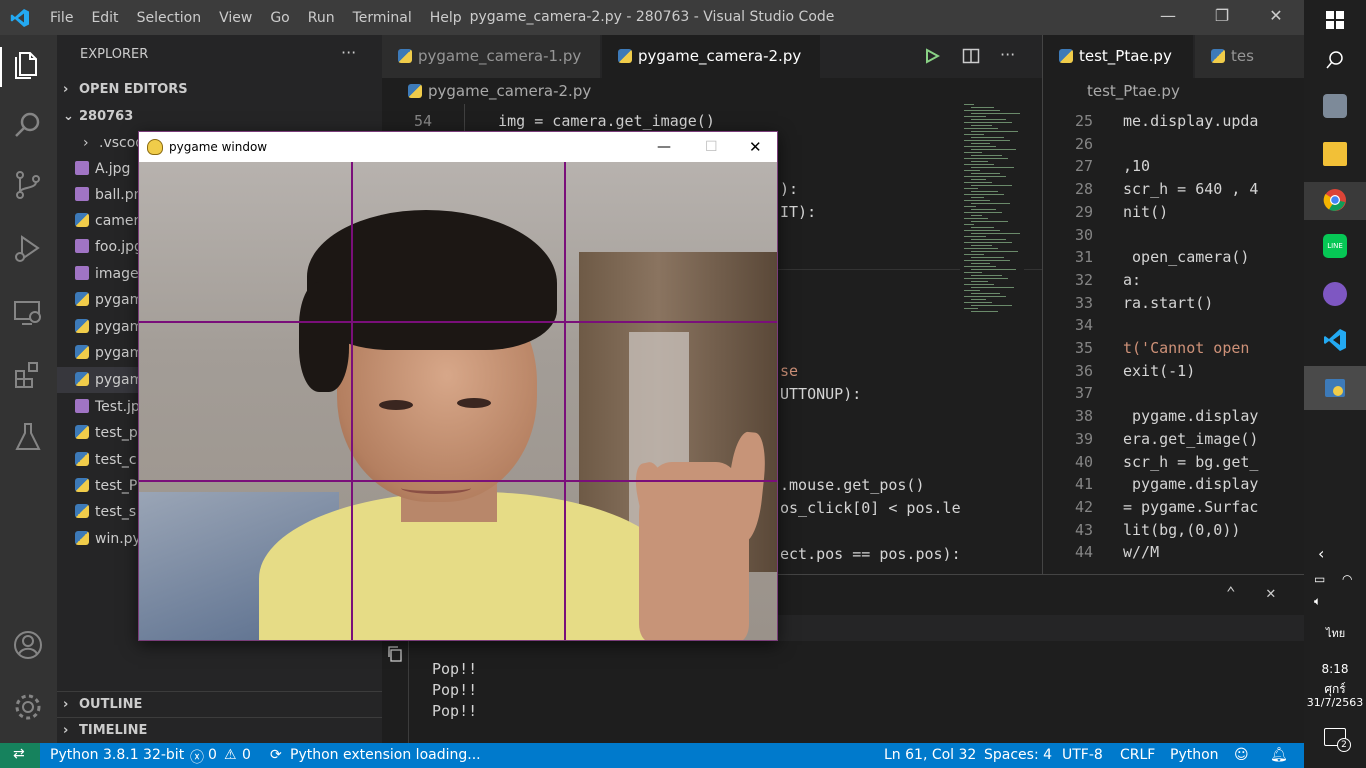  I want to click on chrome-icon, so click(1335, 200).